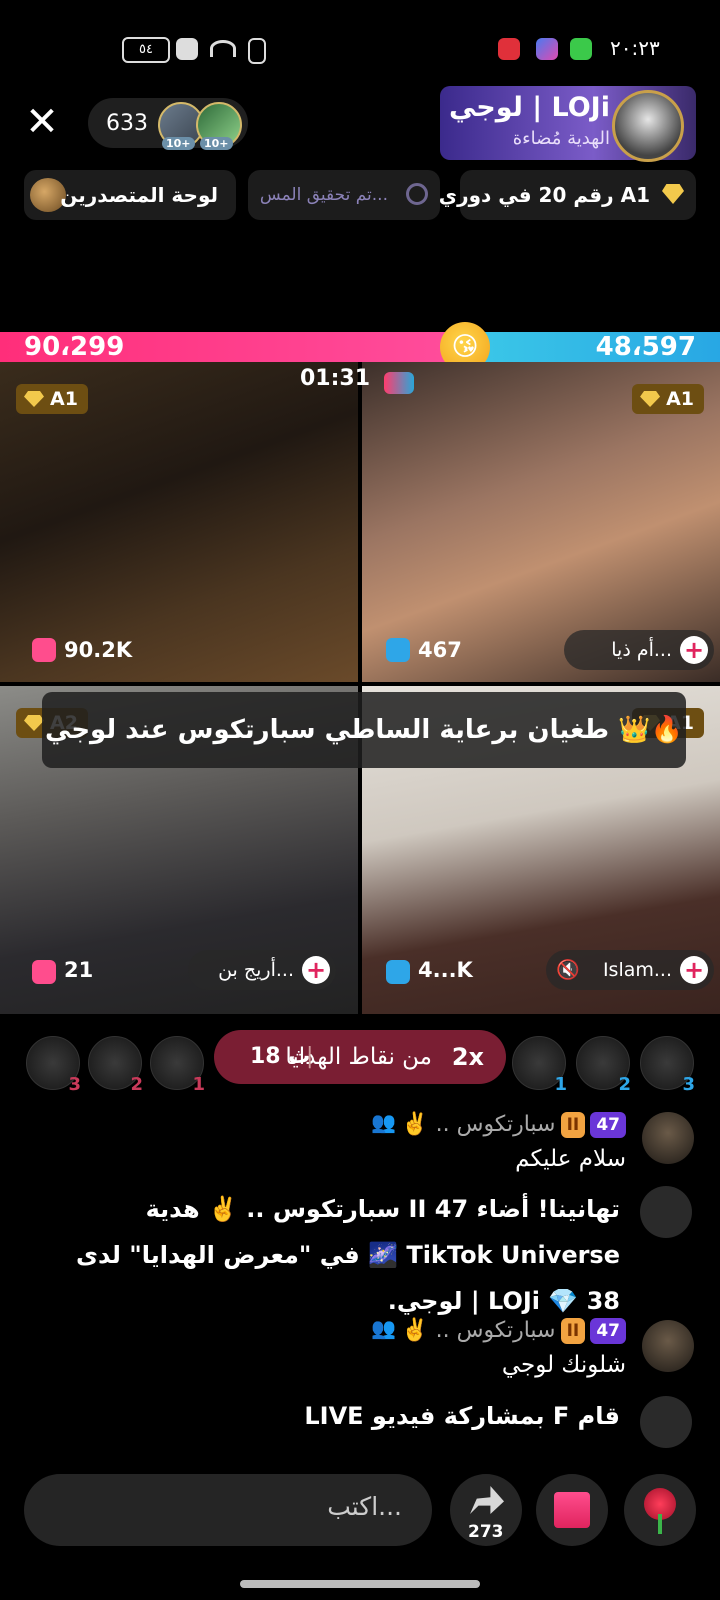 The width and height of the screenshot is (720, 1600). Describe the element at coordinates (42, 122) in the screenshot. I see `close-icon: ✕` at that location.